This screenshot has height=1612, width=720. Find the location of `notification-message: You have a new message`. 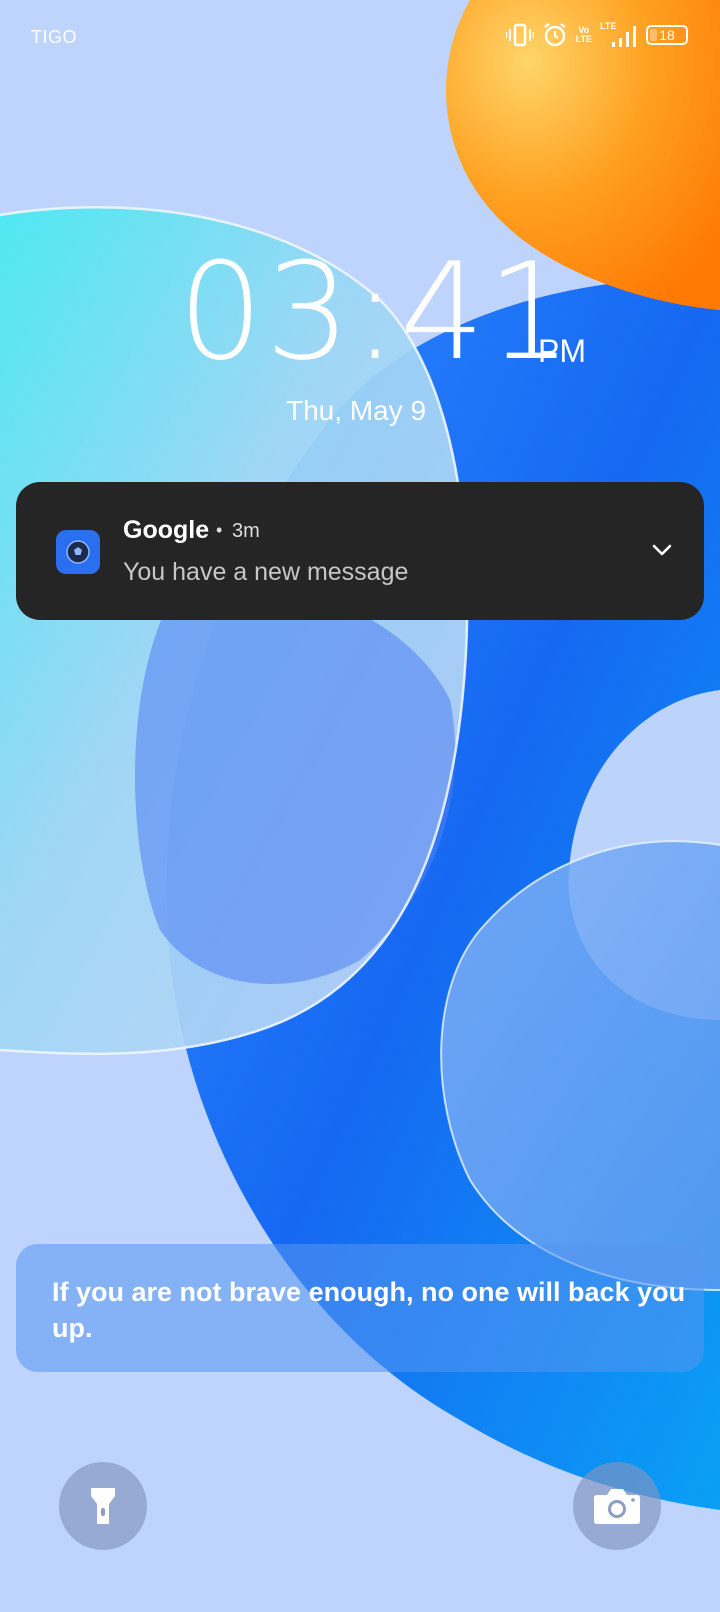

notification-message: You have a new message is located at coordinates (266, 572).